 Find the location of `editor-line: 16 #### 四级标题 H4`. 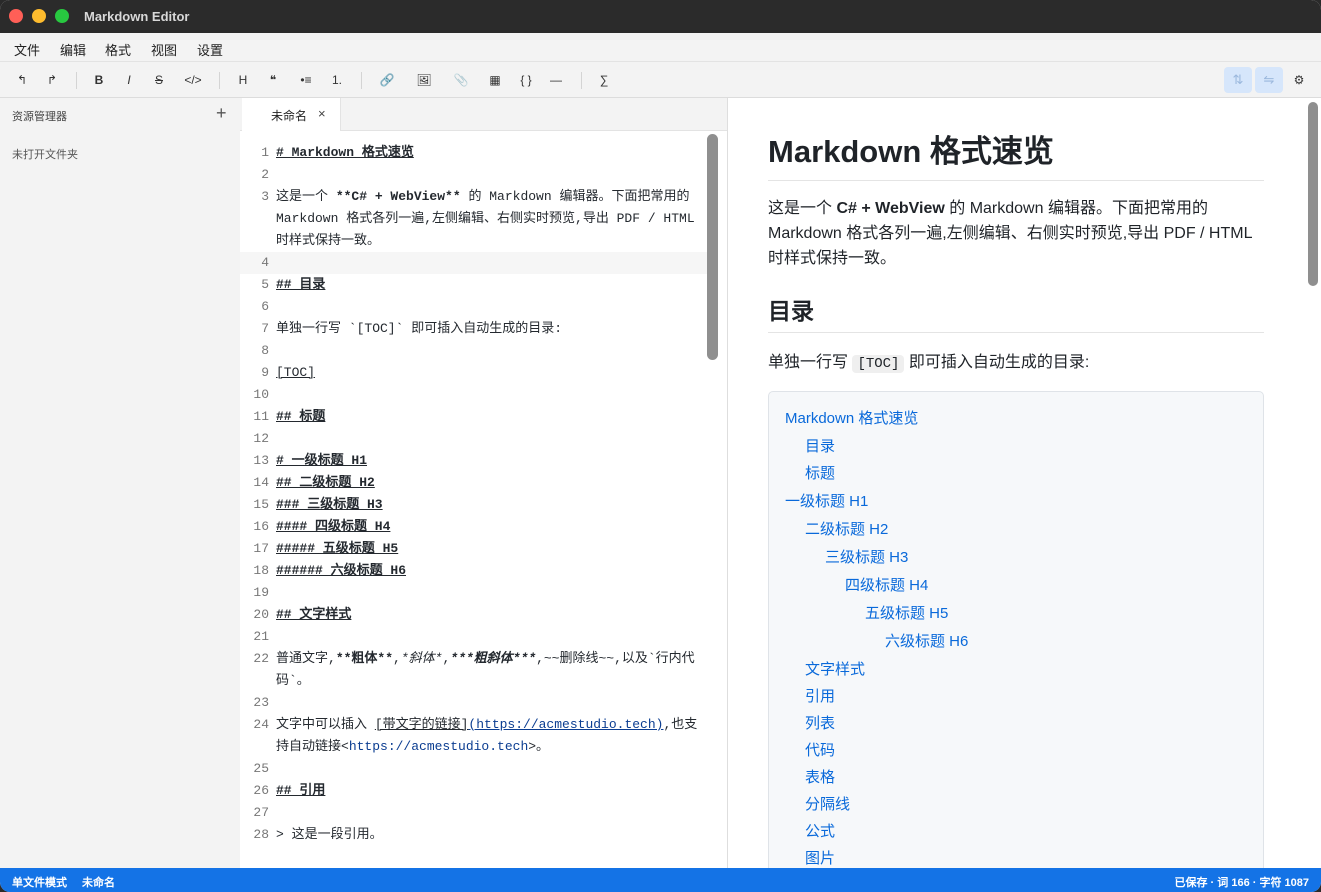

editor-line: 16 #### 四级标题 H4 is located at coordinates (475, 527).